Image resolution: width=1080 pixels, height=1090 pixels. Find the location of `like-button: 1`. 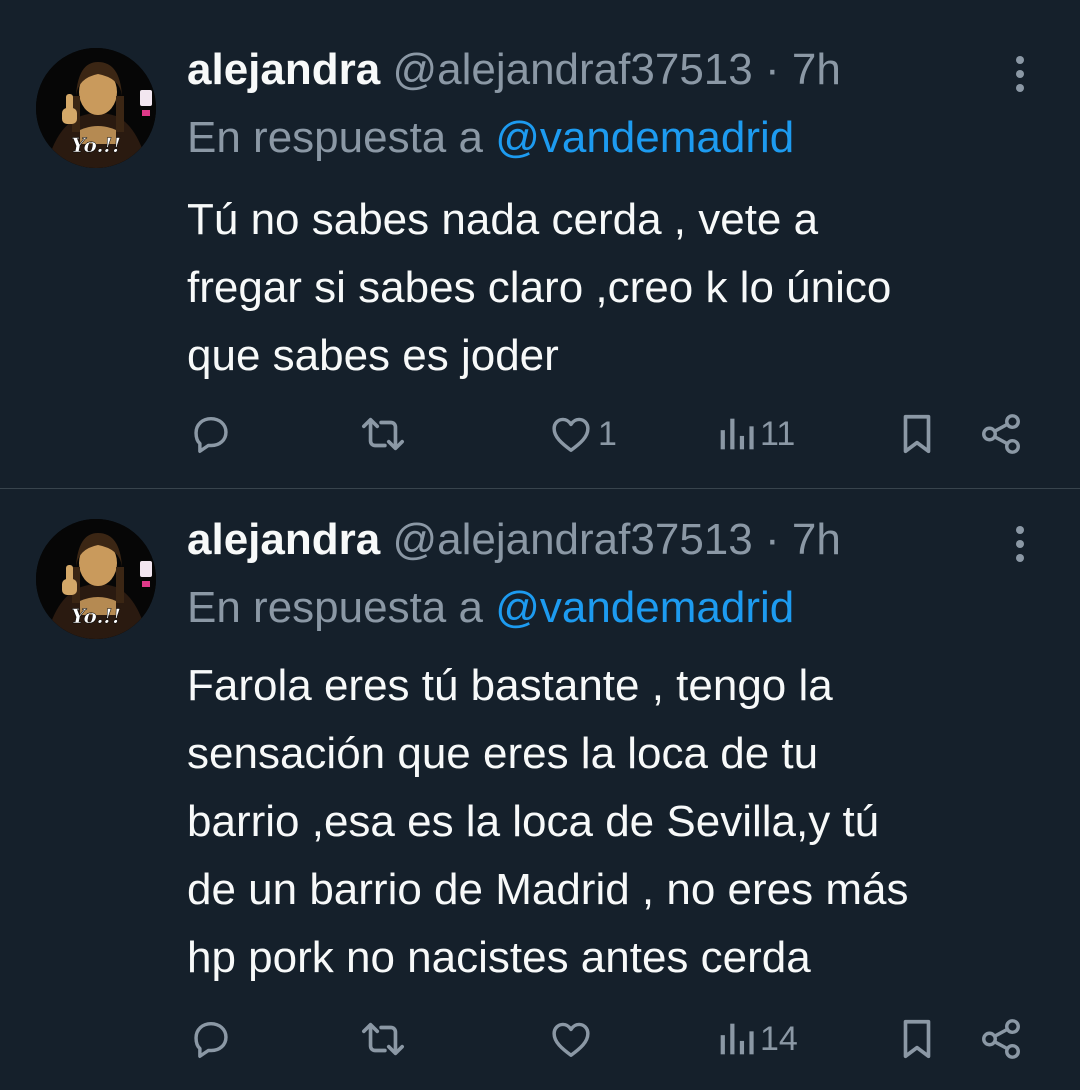

like-button: 1 is located at coordinates (582, 434).